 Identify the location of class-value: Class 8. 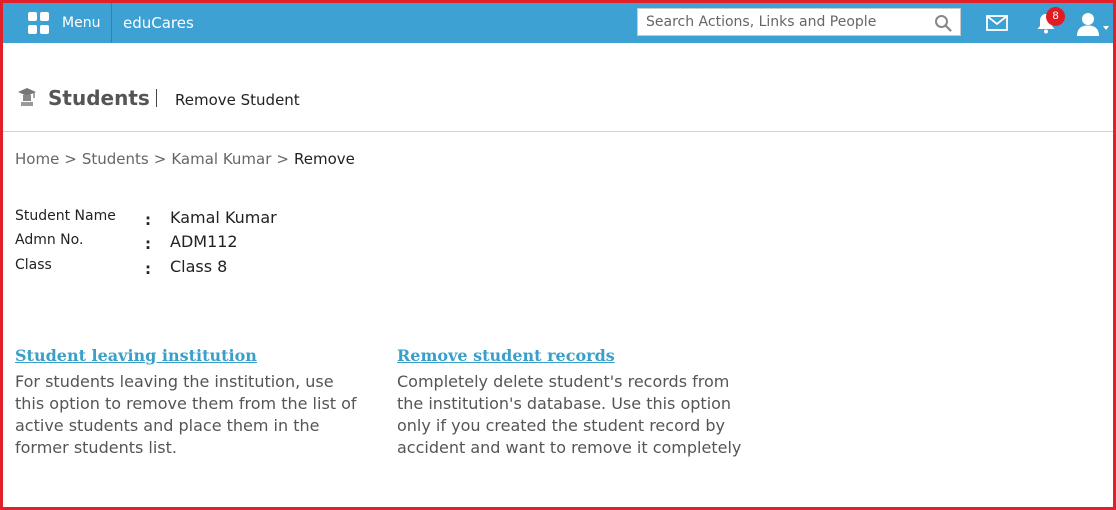
(199, 266).